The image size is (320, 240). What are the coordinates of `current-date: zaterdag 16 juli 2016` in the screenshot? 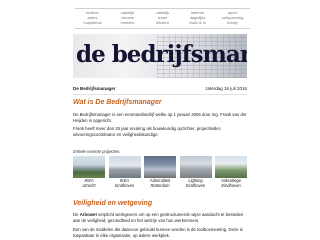 It's located at (226, 88).